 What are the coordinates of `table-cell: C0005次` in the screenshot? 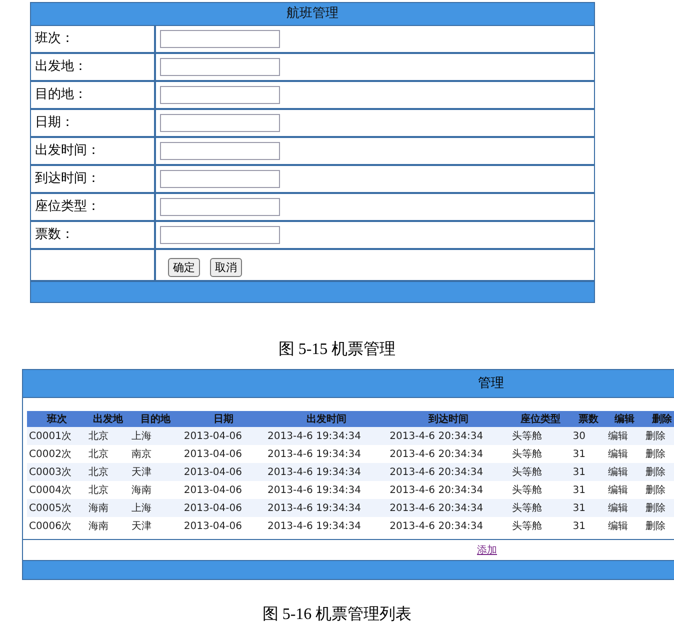 It's located at (57, 508).